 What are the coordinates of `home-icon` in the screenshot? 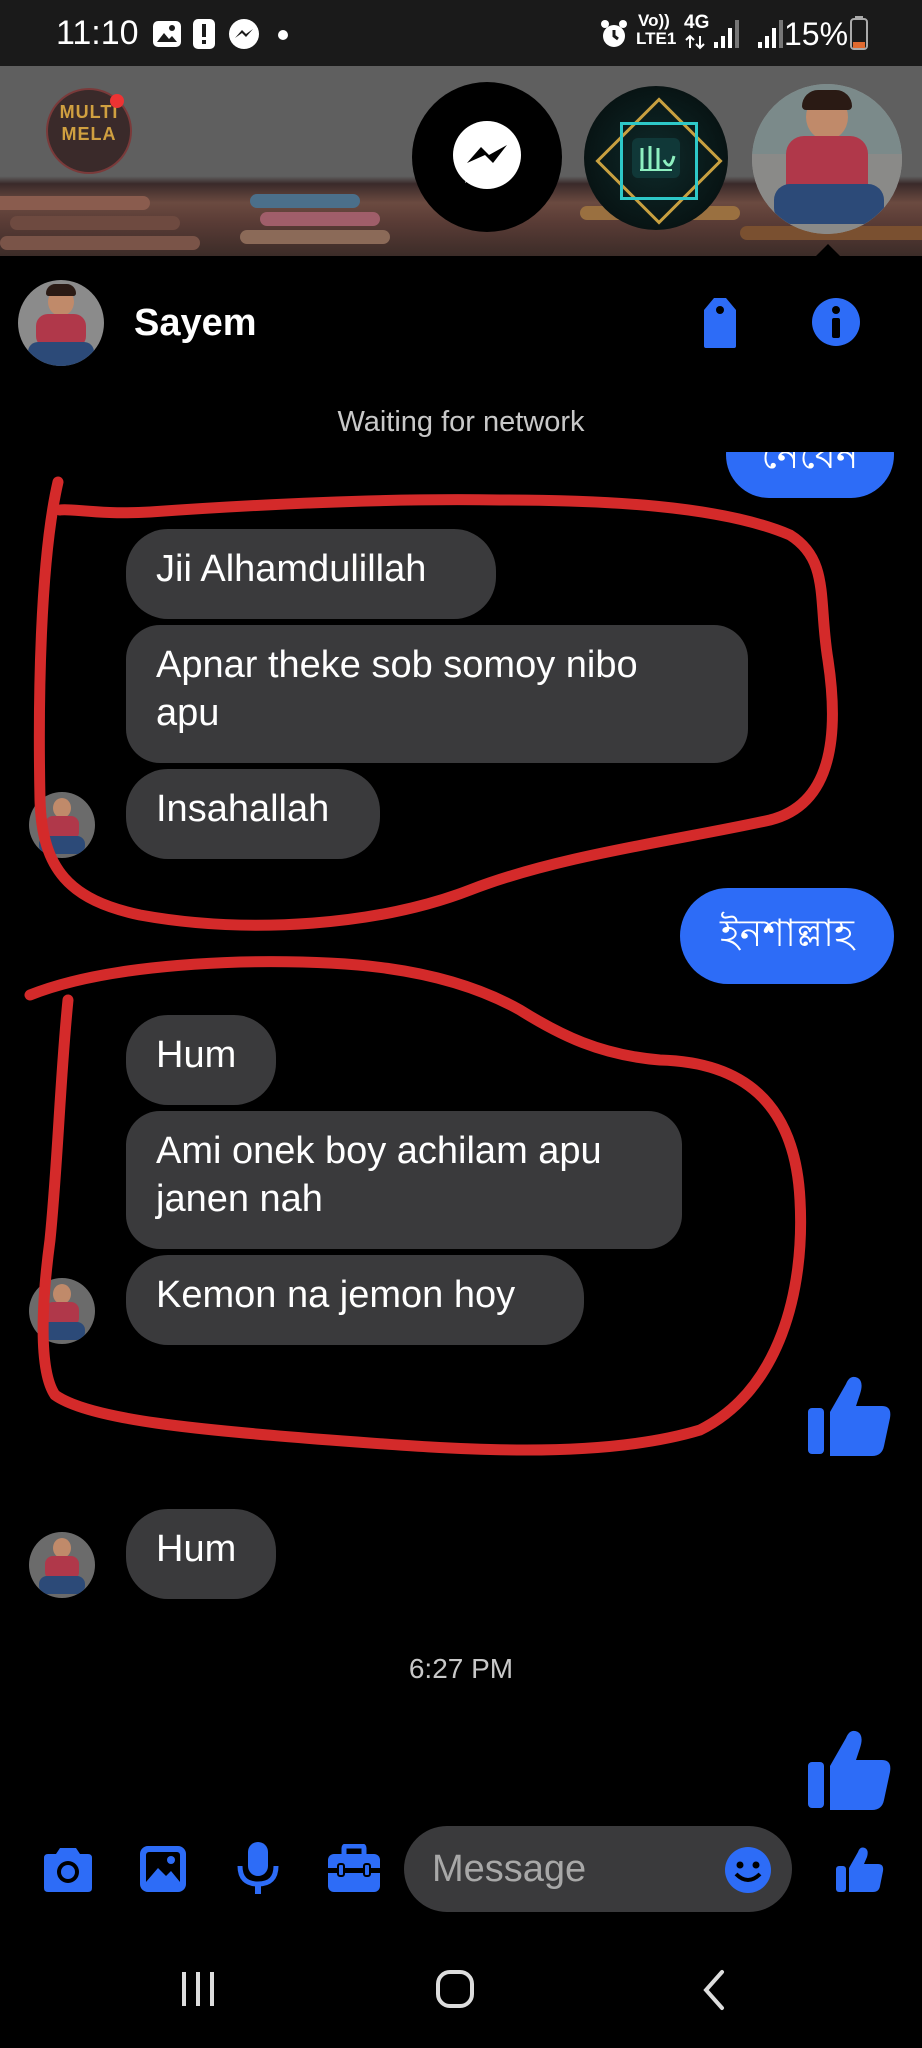 It's located at (456, 1990).